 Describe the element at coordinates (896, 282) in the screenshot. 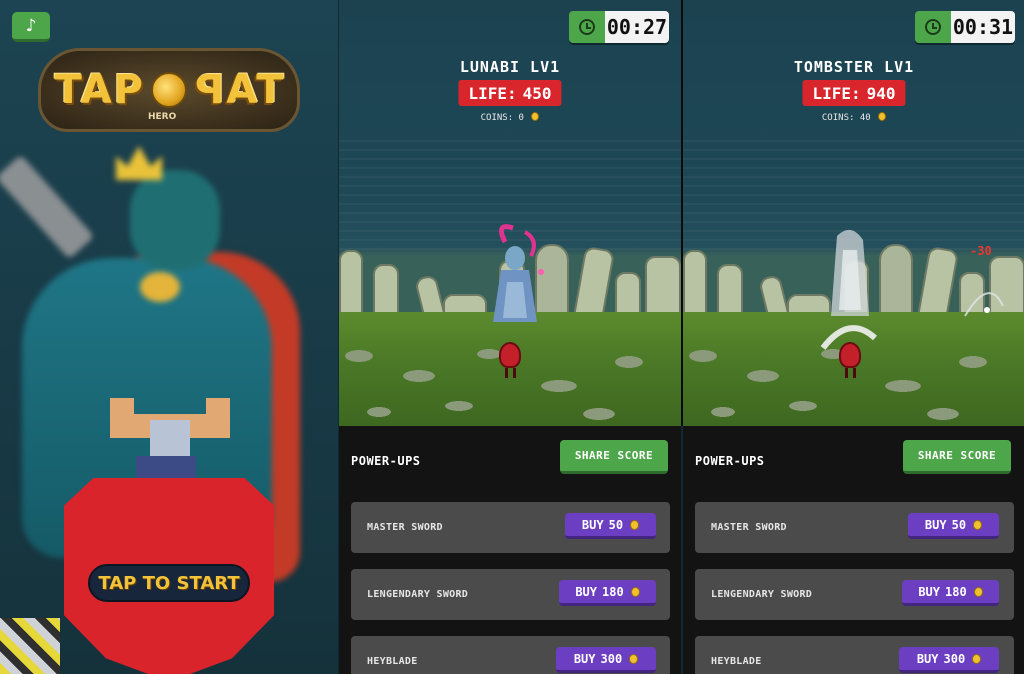

I see `statue` at that location.